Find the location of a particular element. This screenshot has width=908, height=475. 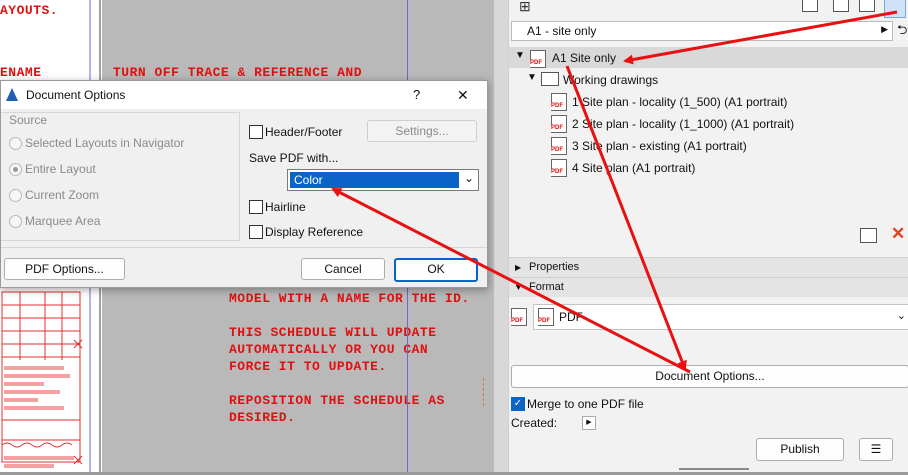

display-reference-checkbox is located at coordinates (256, 232).